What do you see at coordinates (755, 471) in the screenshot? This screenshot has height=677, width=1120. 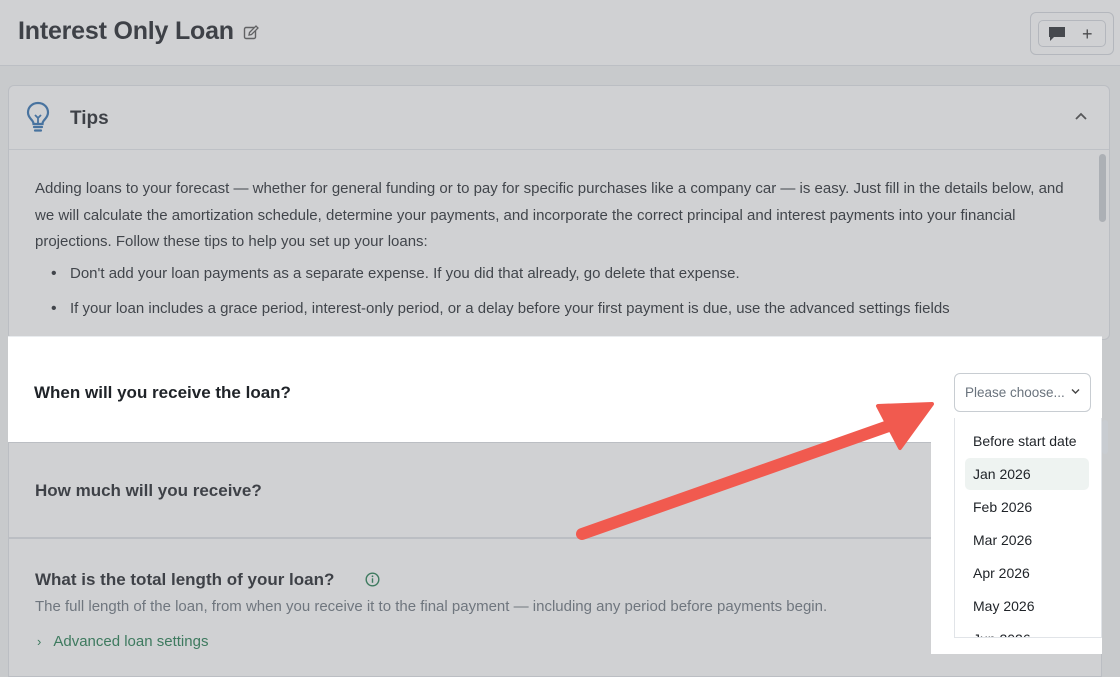 I see `annotation-arrow` at bounding box center [755, 471].